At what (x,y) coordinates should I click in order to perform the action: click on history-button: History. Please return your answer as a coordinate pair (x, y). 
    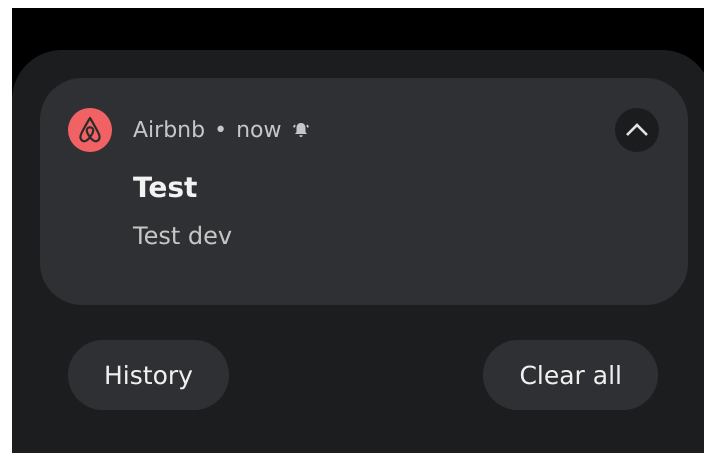
    Looking at the image, I should click on (148, 375).